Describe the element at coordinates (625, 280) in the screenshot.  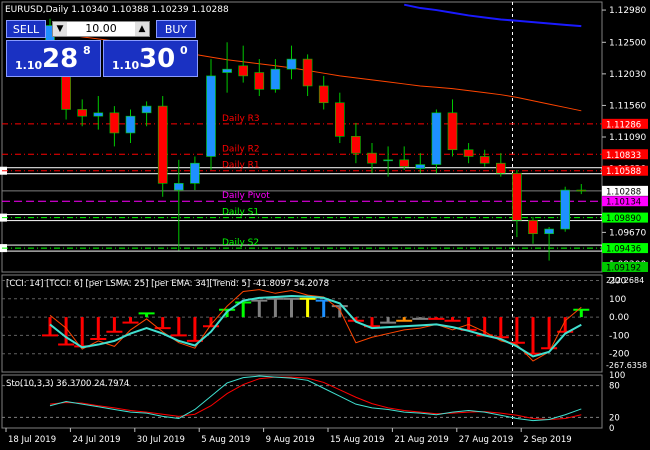
I see `cci-max-tag: 212.2684` at that location.